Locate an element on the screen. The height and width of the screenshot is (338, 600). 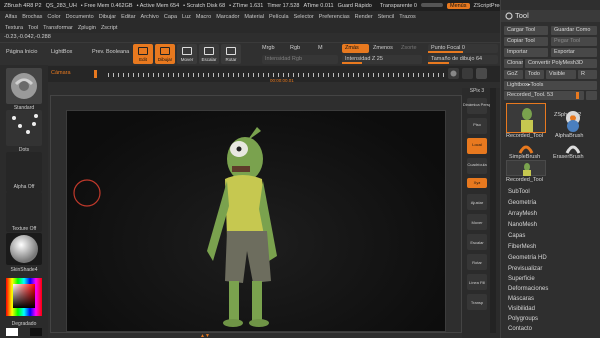
subpalette-visibility: Visibilidad is located at coordinates (521, 309).